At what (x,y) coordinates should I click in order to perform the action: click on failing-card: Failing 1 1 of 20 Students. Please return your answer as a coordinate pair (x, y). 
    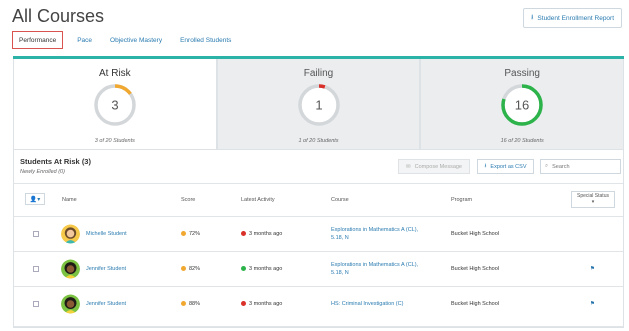
    Looking at the image, I should click on (318, 104).